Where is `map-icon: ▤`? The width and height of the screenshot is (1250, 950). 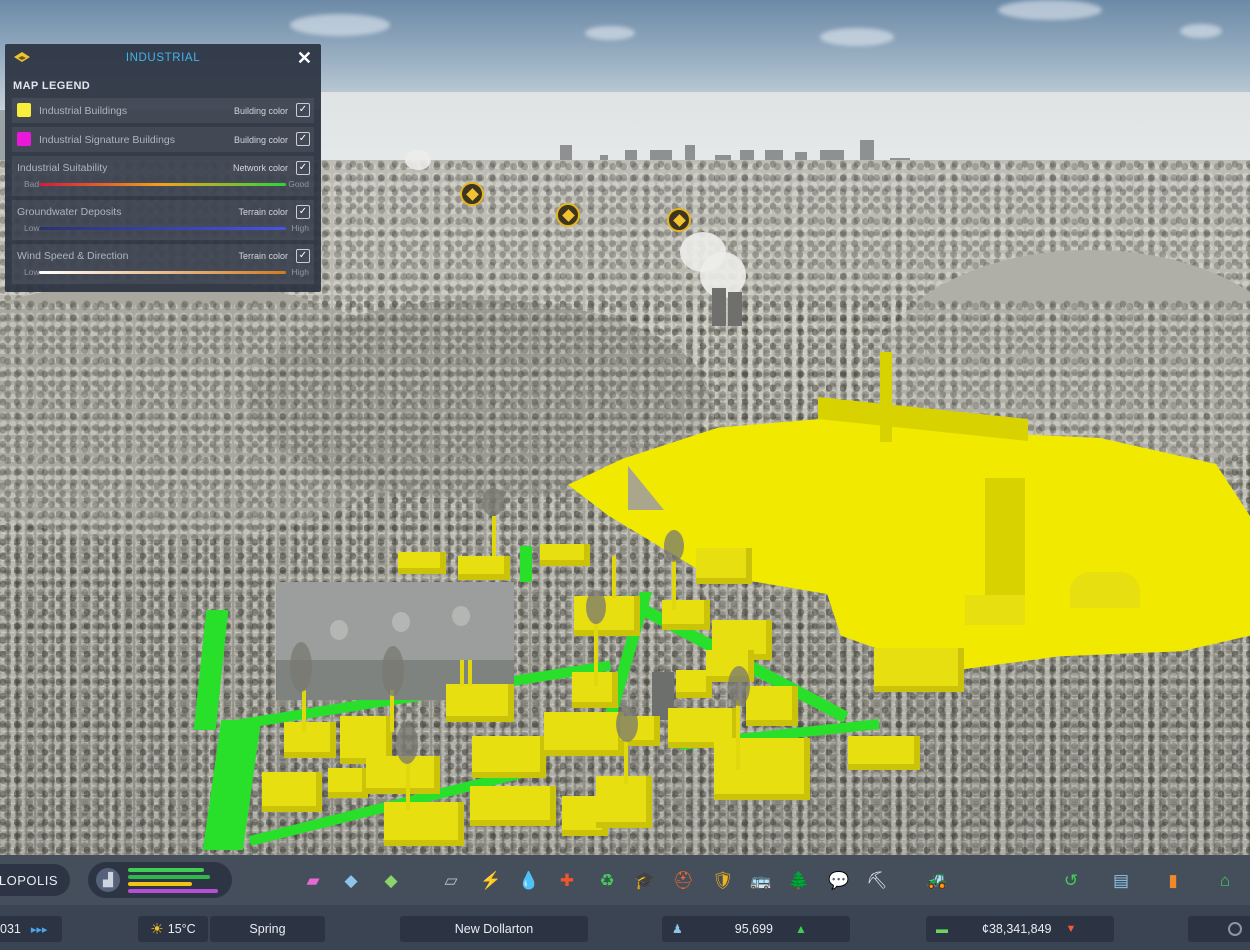
map-icon: ▤ is located at coordinates (1121, 880).